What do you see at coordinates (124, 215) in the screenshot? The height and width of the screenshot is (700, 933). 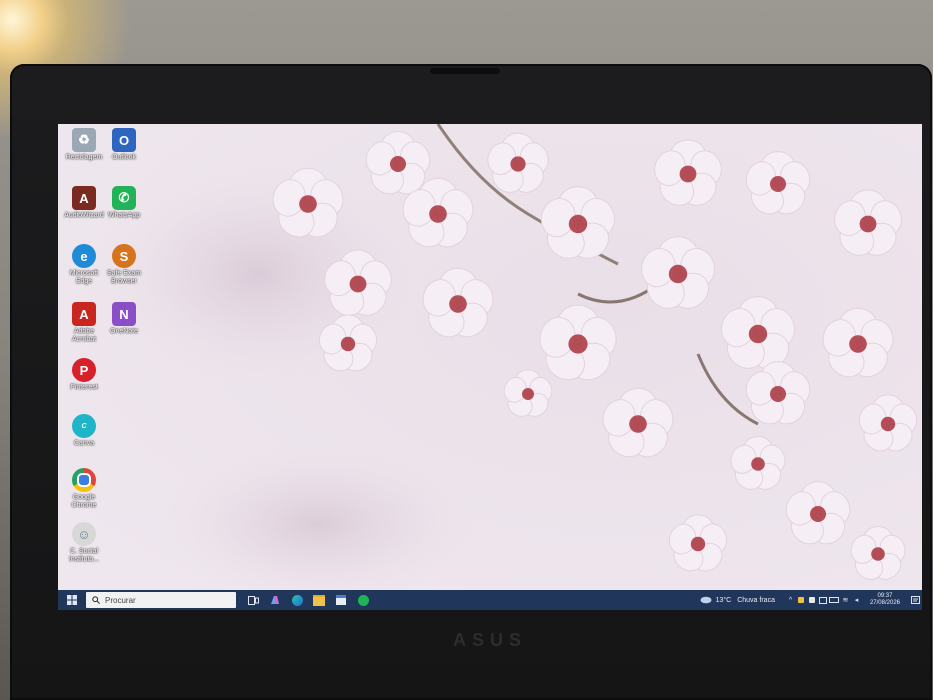 I see `desktop-icon-label: WhatsApp` at bounding box center [124, 215].